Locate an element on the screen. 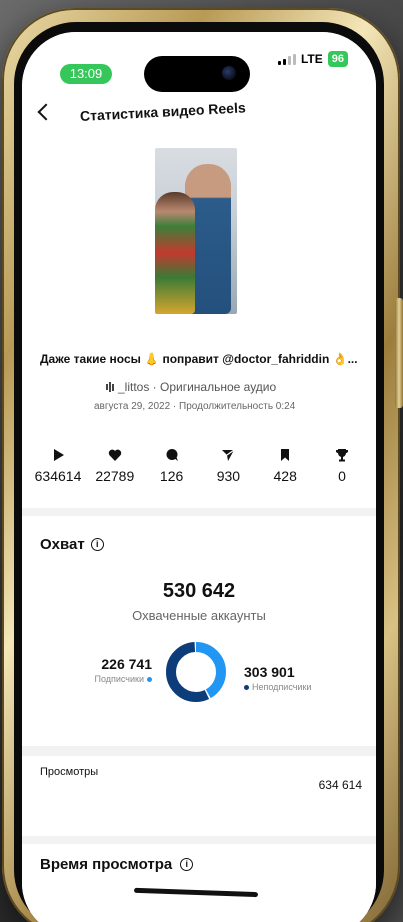 This screenshot has height=922, width=403. engagement-stats: 634614 22789 126 930 428 0 is located at coordinates (200, 466).